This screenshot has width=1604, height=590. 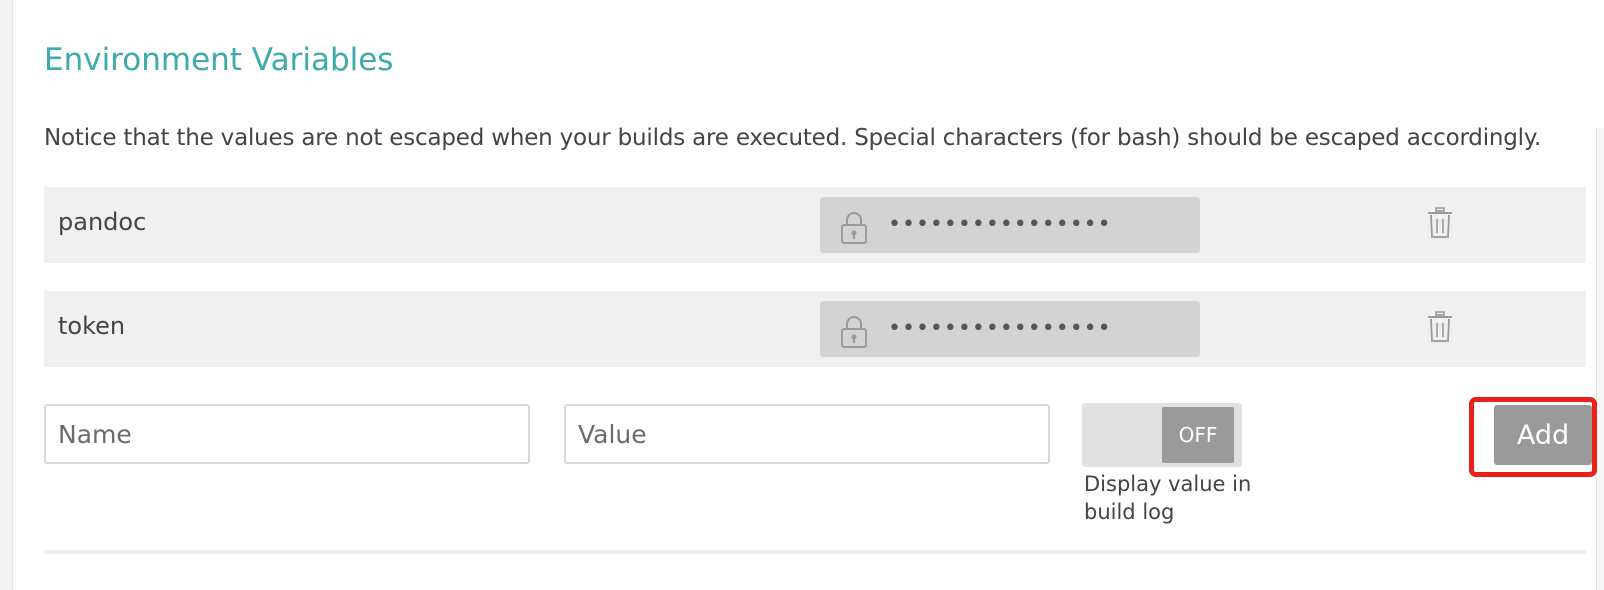 I want to click on display-value-toggle: OFF, so click(x=1162, y=435).